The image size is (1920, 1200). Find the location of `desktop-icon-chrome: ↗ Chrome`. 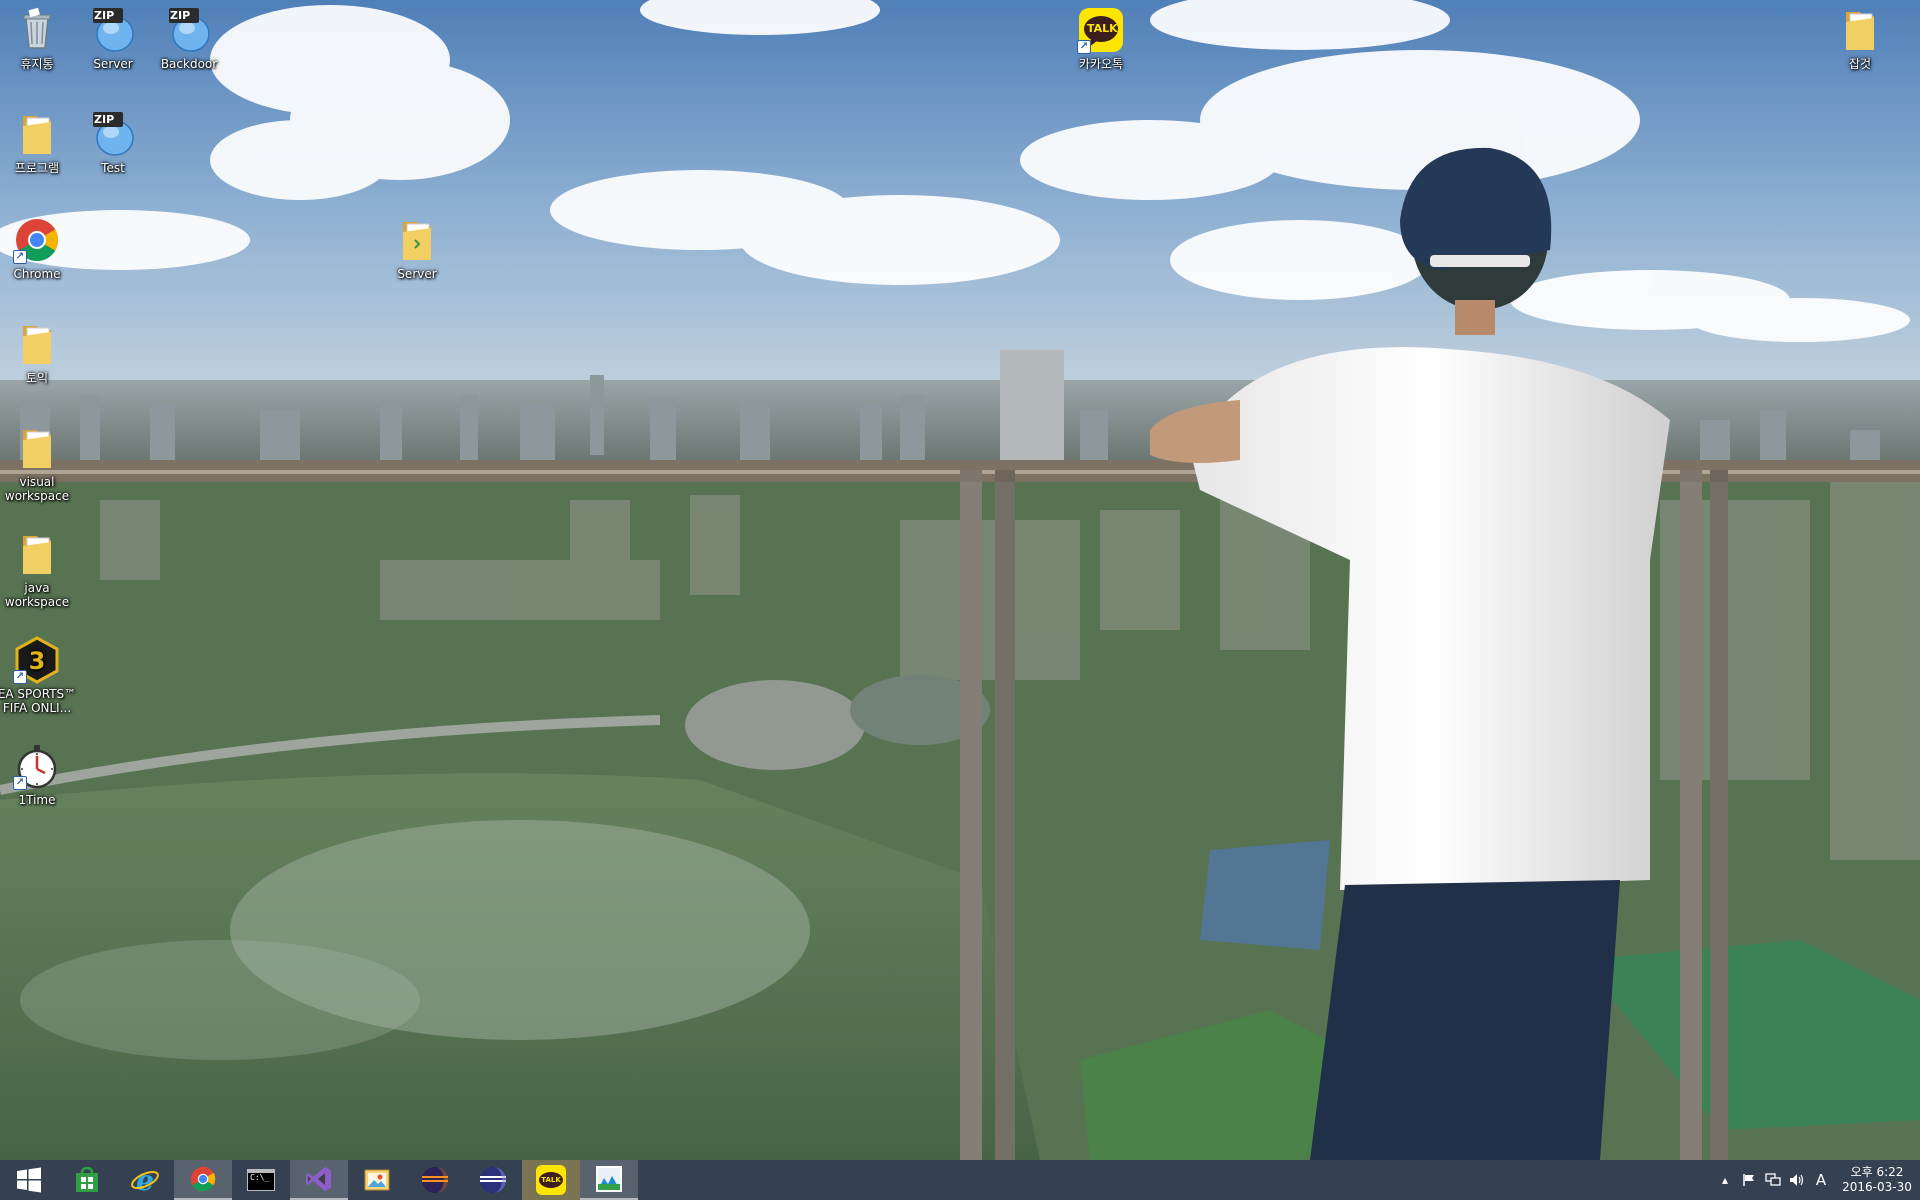

desktop-icon-chrome: ↗ Chrome is located at coordinates (38, 248).